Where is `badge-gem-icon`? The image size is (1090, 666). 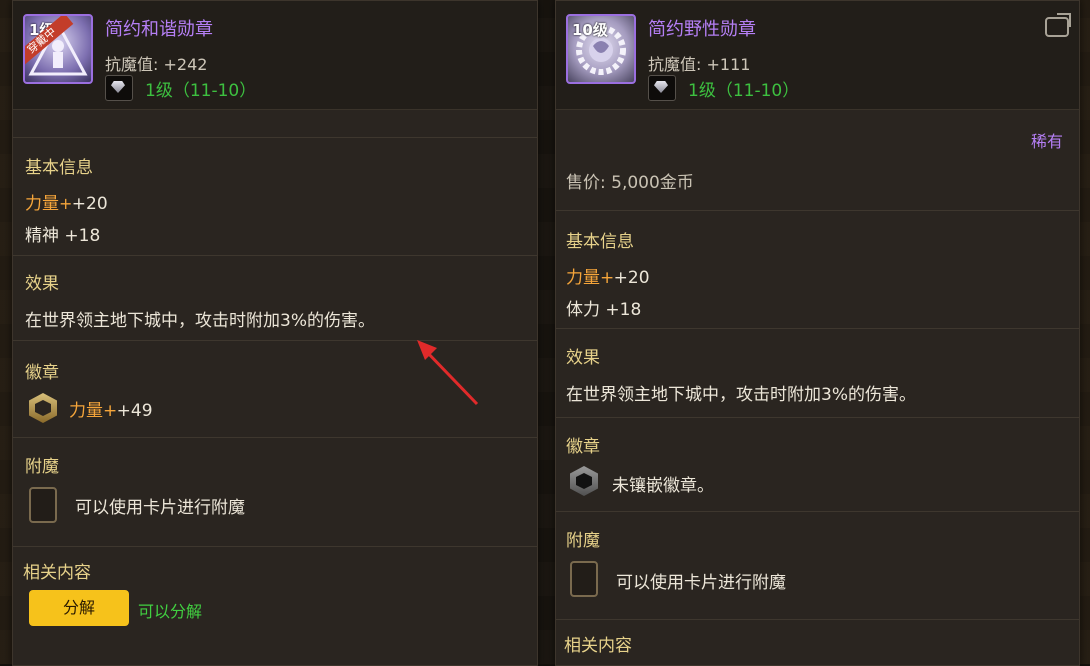 badge-gem-icon is located at coordinates (43, 408).